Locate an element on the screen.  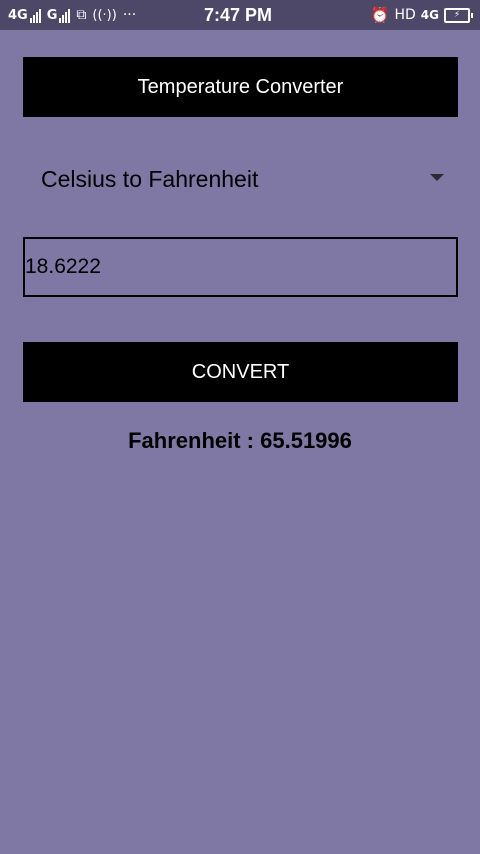
battery-charging-icon: ⚡ is located at coordinates (458, 15).